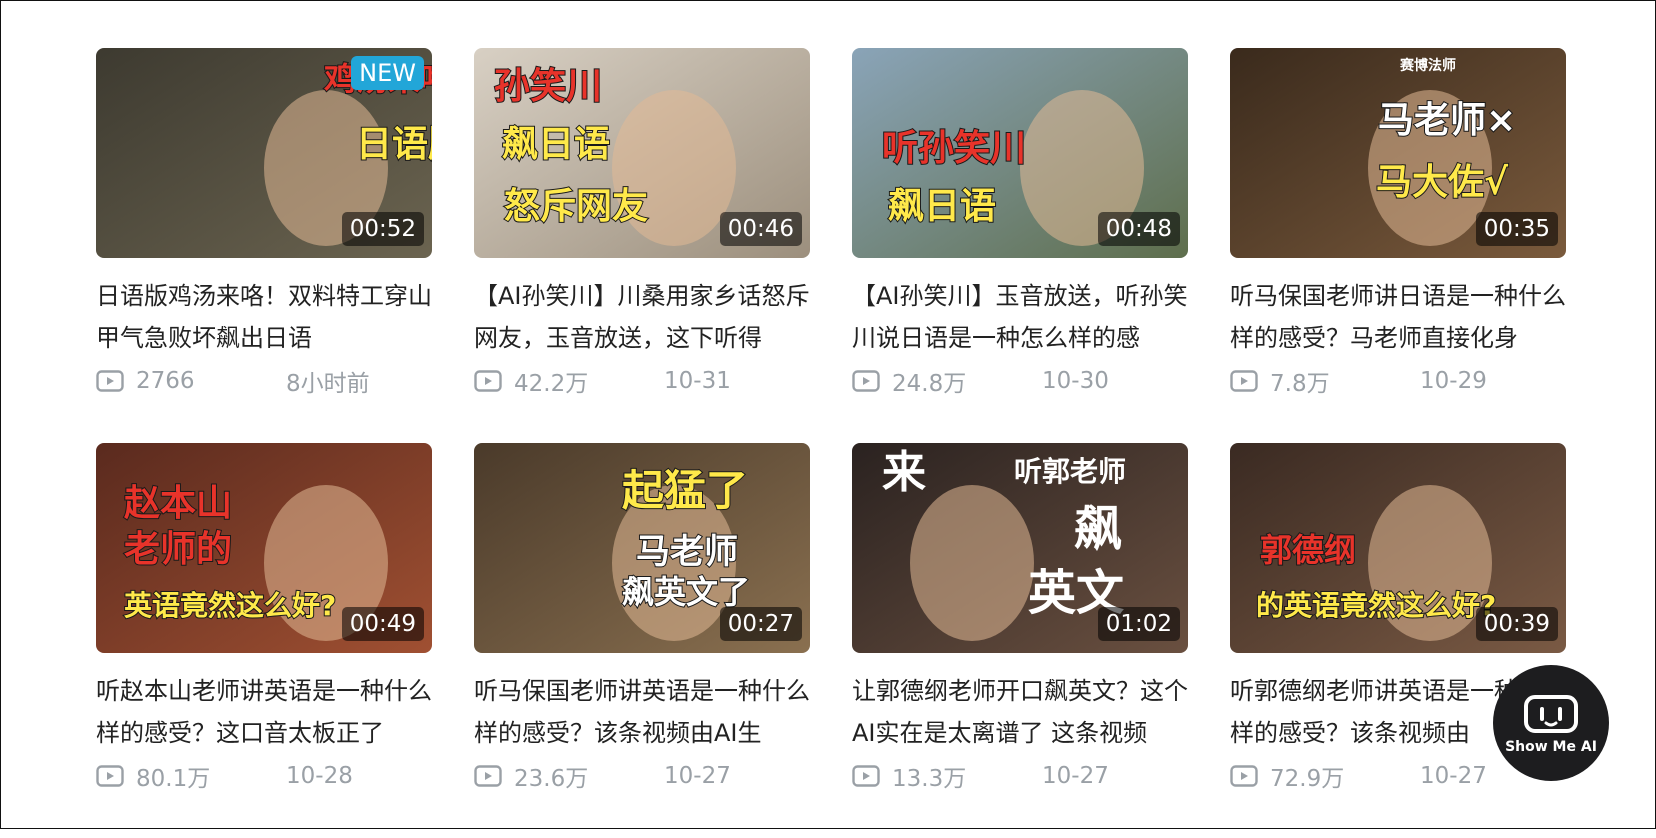 The height and width of the screenshot is (838, 1656). Describe the element at coordinates (1427, 65) in the screenshot. I see `thumbnail-caption: 赛博法师` at that location.